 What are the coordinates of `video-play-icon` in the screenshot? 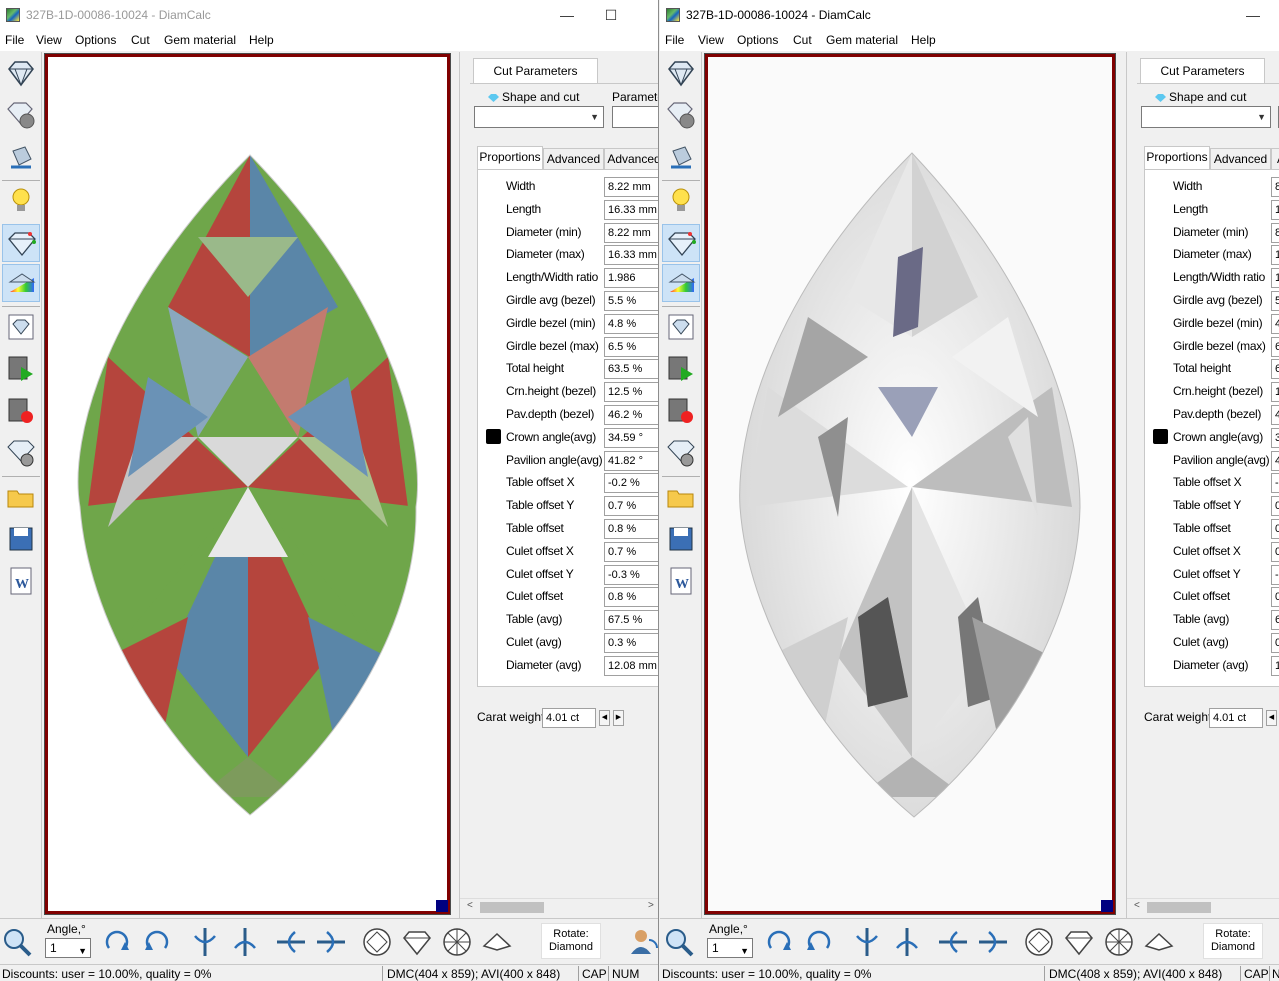 It's located at (21, 369).